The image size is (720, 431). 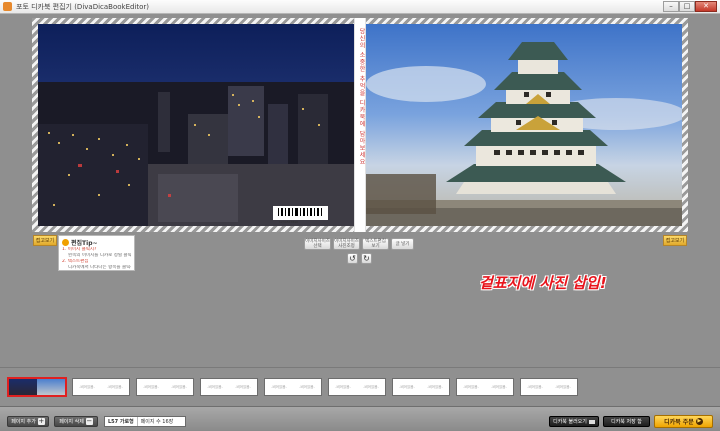 I want to click on book-spine: 당신의 소중한 추억을 디카북에 담아보세요, so click(x=360, y=125).